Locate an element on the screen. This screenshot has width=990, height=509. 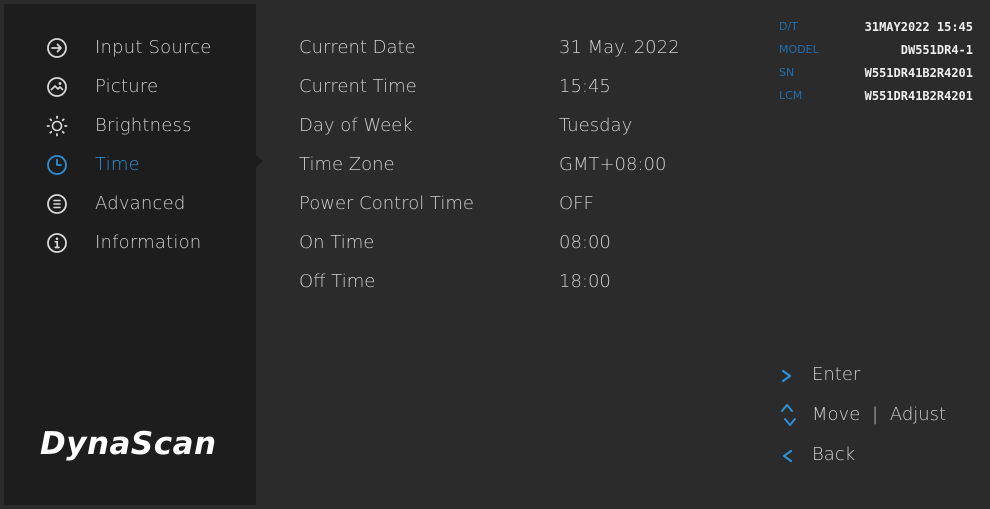
device-info-label: MODEL is located at coordinates (799, 49).